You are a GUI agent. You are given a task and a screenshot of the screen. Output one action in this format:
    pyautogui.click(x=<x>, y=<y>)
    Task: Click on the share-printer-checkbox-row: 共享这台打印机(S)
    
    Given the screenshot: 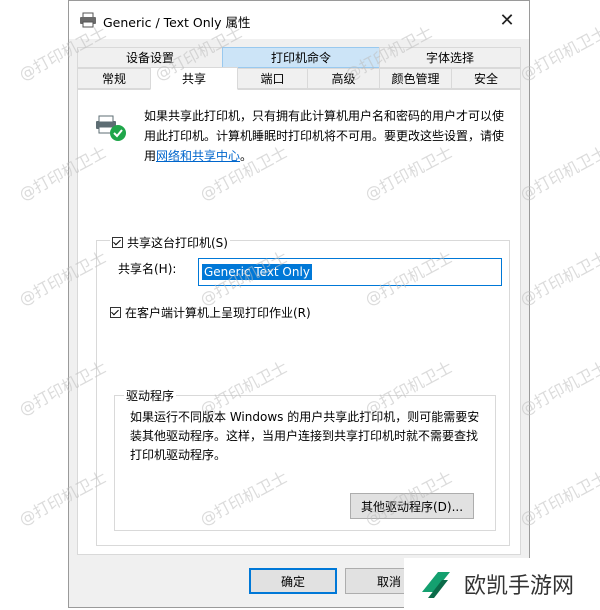 What is the action you would take?
    pyautogui.click(x=170, y=242)
    